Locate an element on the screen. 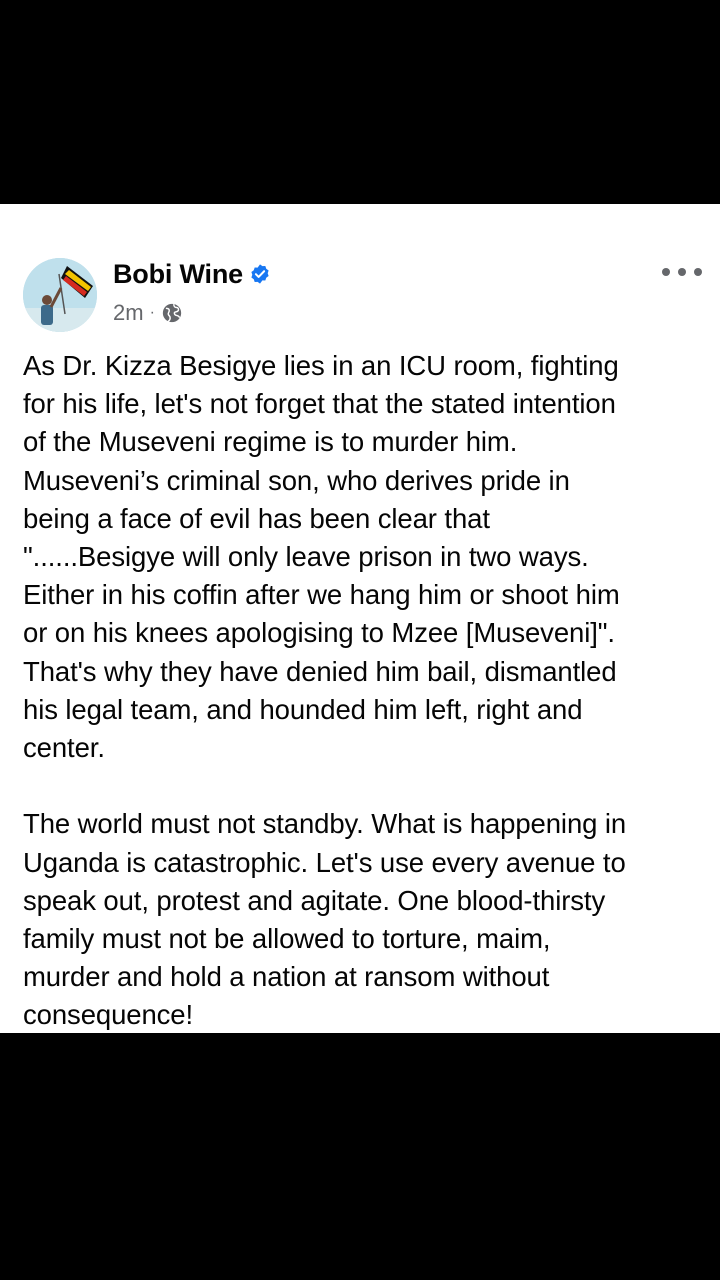 Image resolution: width=720 pixels, height=1280 pixels. post-timestamp: 2m is located at coordinates (128, 313).